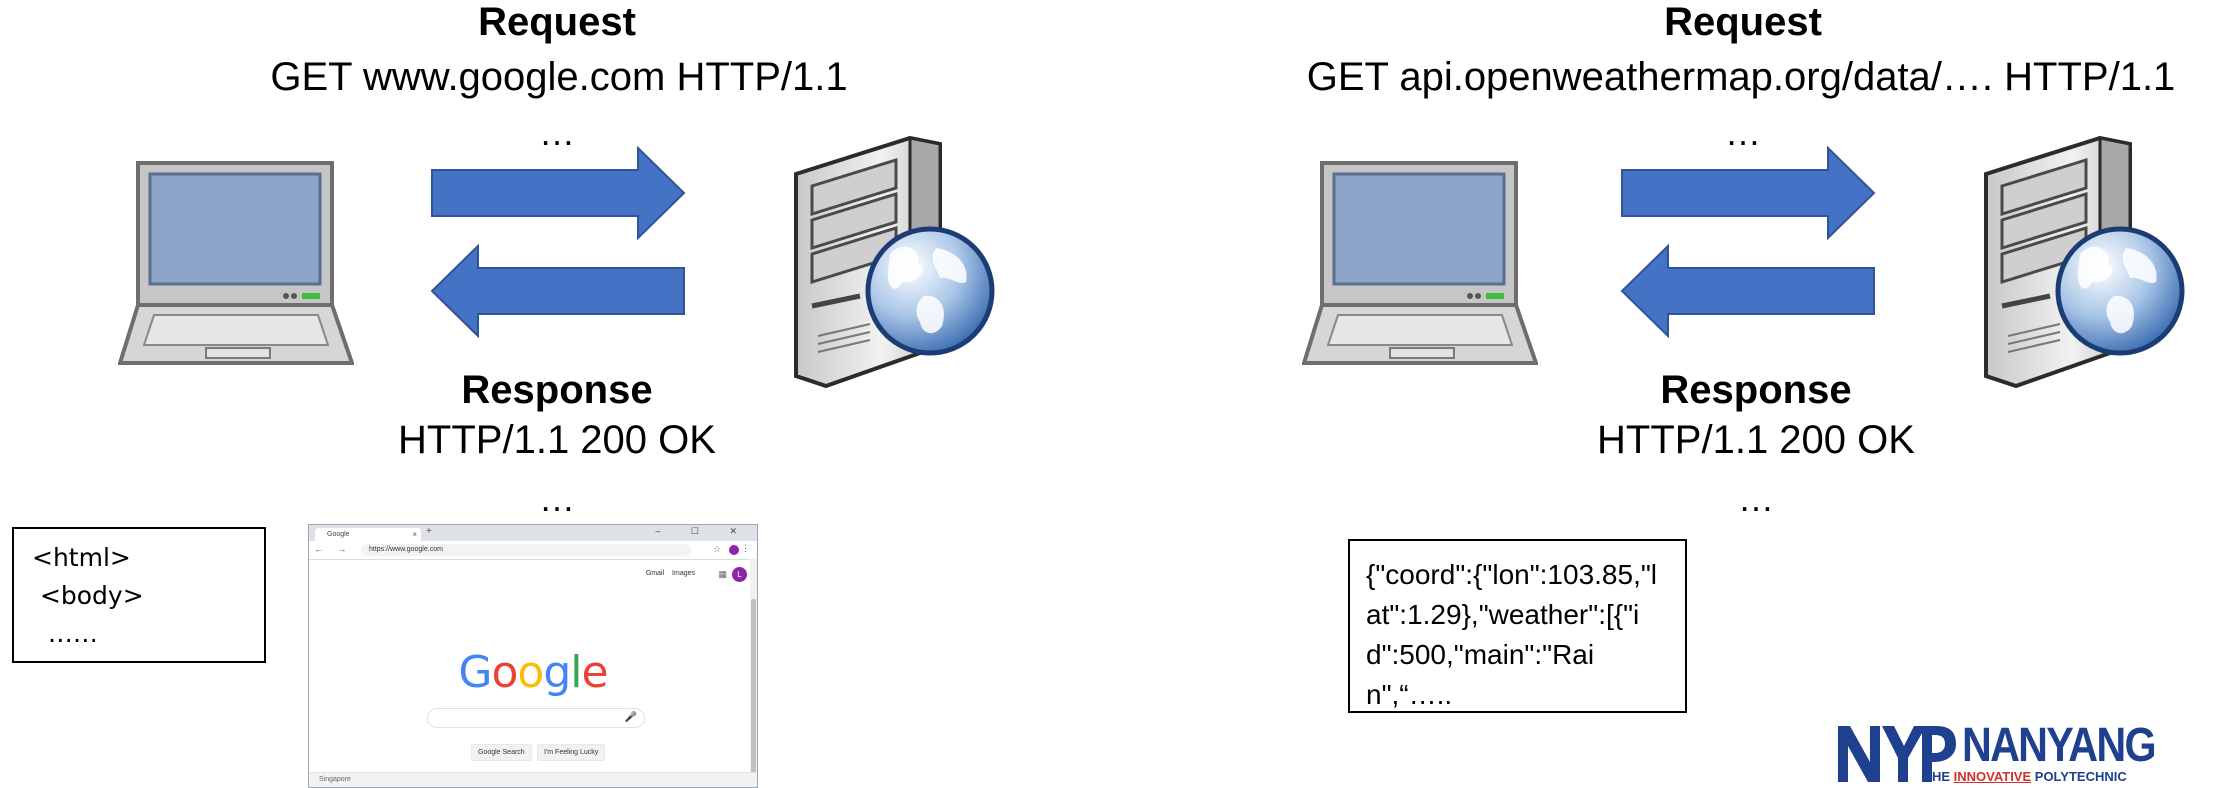 This screenshot has width=2224, height=788. I want to click on right-response-line: HTTP/1.1 200 OK, so click(1756, 440).